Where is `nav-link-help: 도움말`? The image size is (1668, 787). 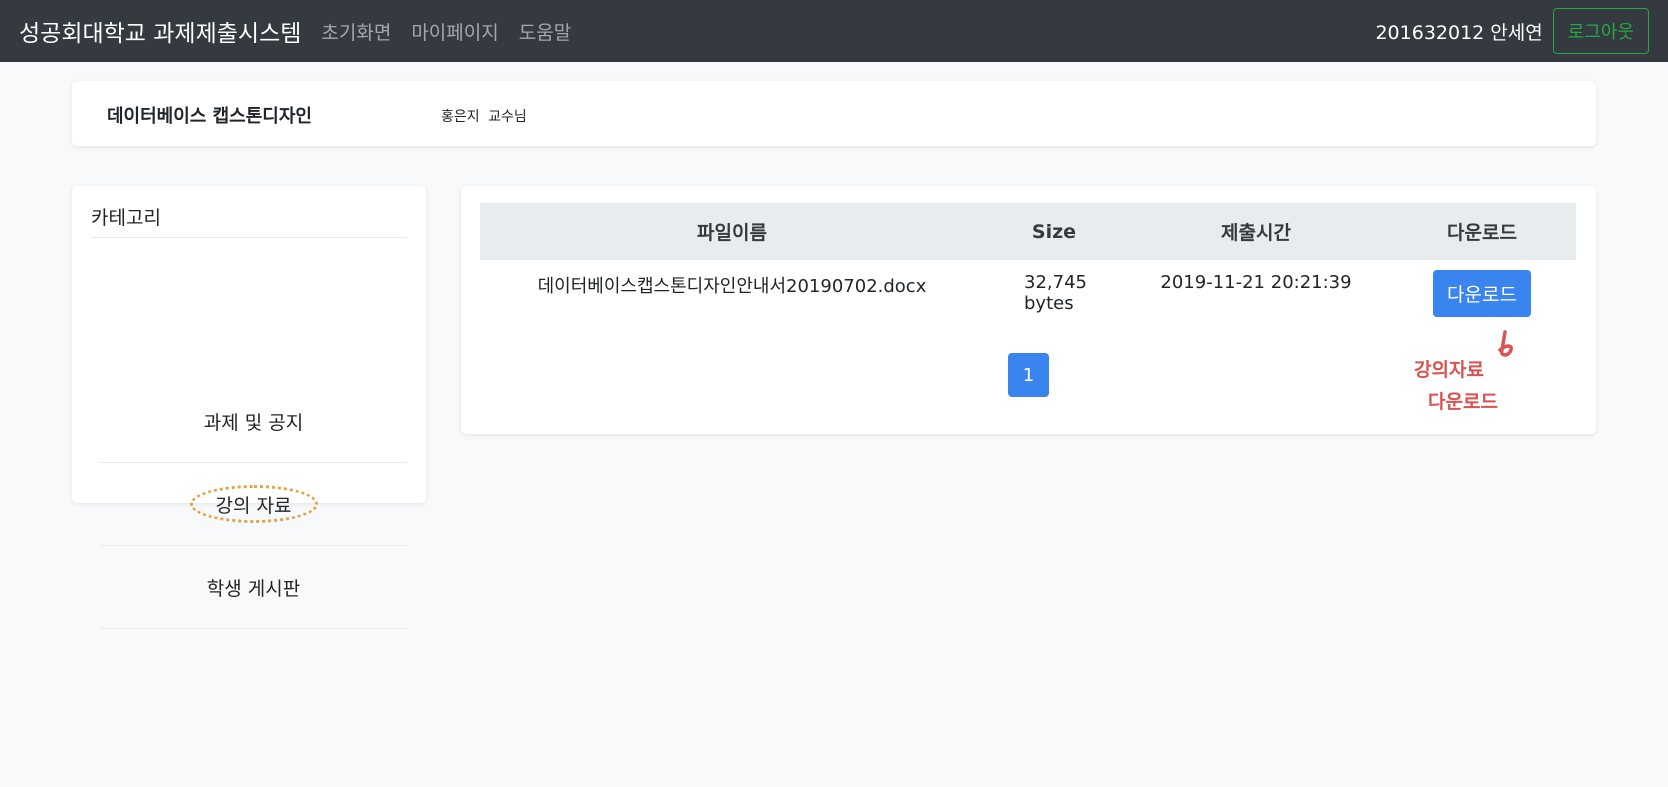 nav-link-help: 도움말 is located at coordinates (545, 31).